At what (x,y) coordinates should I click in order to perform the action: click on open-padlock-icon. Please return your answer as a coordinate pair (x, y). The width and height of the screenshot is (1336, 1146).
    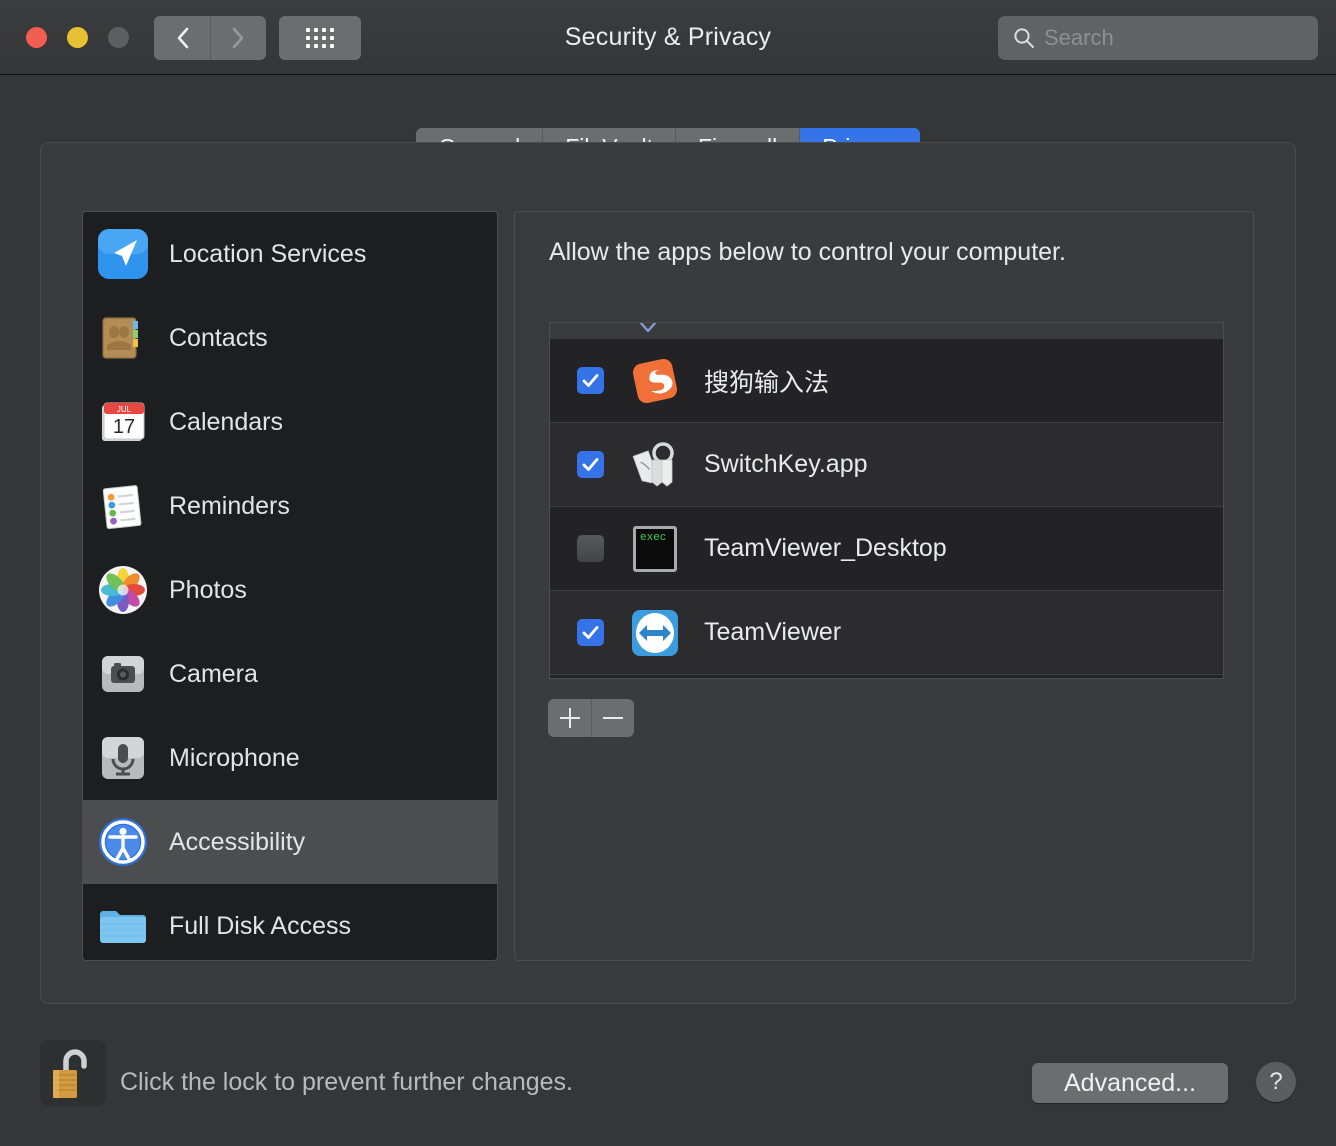
    Looking at the image, I should click on (73, 1073).